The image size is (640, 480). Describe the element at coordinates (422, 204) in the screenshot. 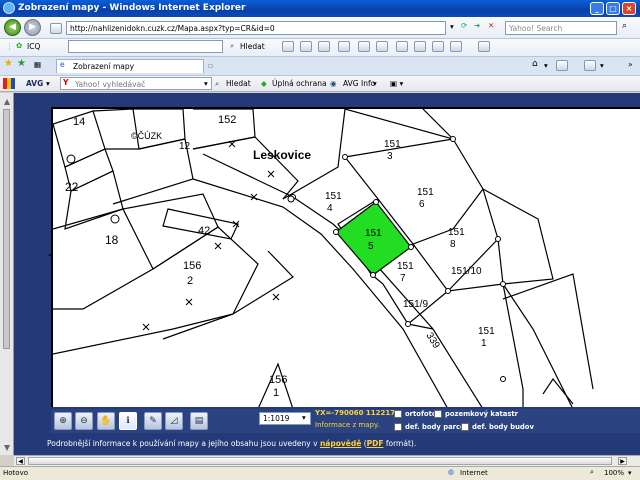

I see `parcel-sub-label: 6` at that location.